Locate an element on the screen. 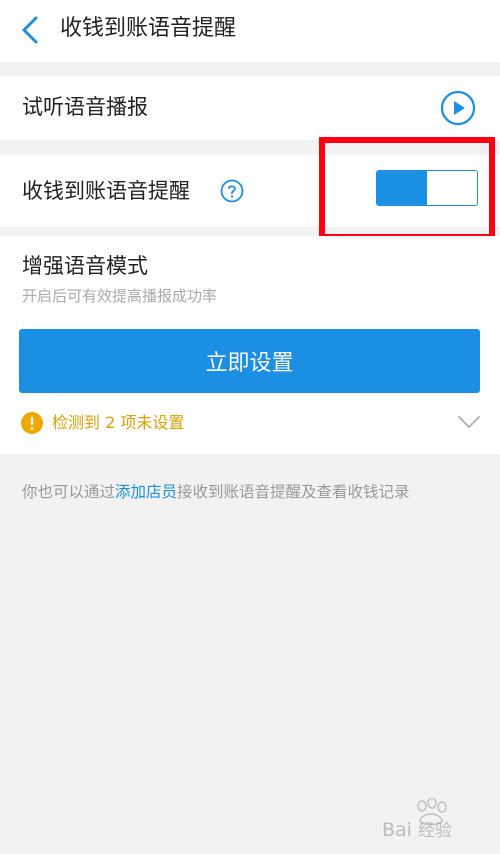 The height and width of the screenshot is (854, 500). baidu-jingyan-watermark: Bai 经验 is located at coordinates (417, 819).